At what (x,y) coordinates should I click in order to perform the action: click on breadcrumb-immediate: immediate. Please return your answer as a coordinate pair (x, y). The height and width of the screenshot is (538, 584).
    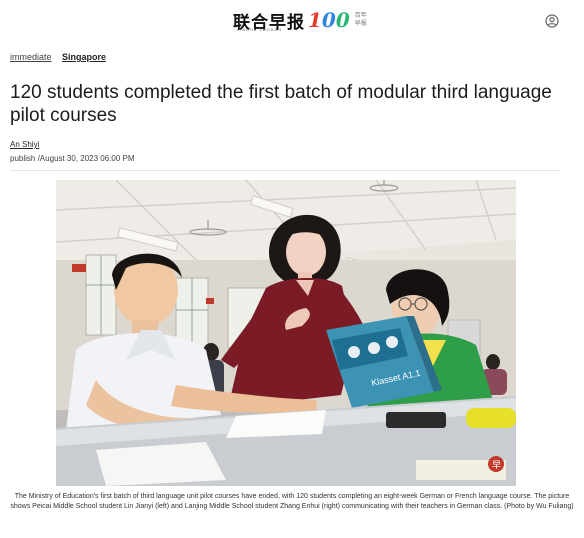
    Looking at the image, I should click on (31, 57).